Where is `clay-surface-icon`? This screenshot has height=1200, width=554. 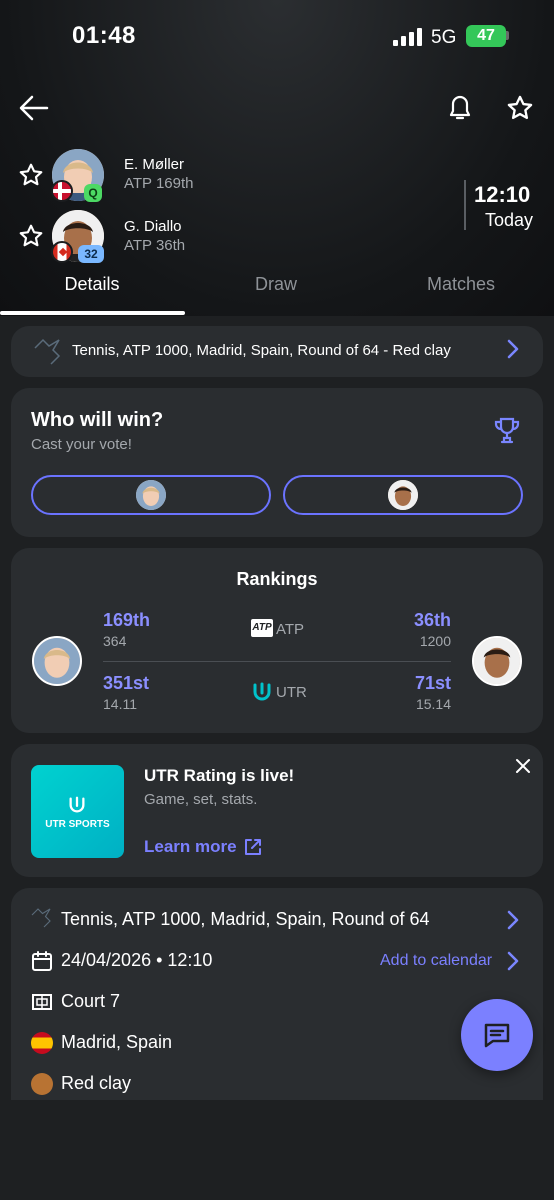 clay-surface-icon is located at coordinates (42, 1084).